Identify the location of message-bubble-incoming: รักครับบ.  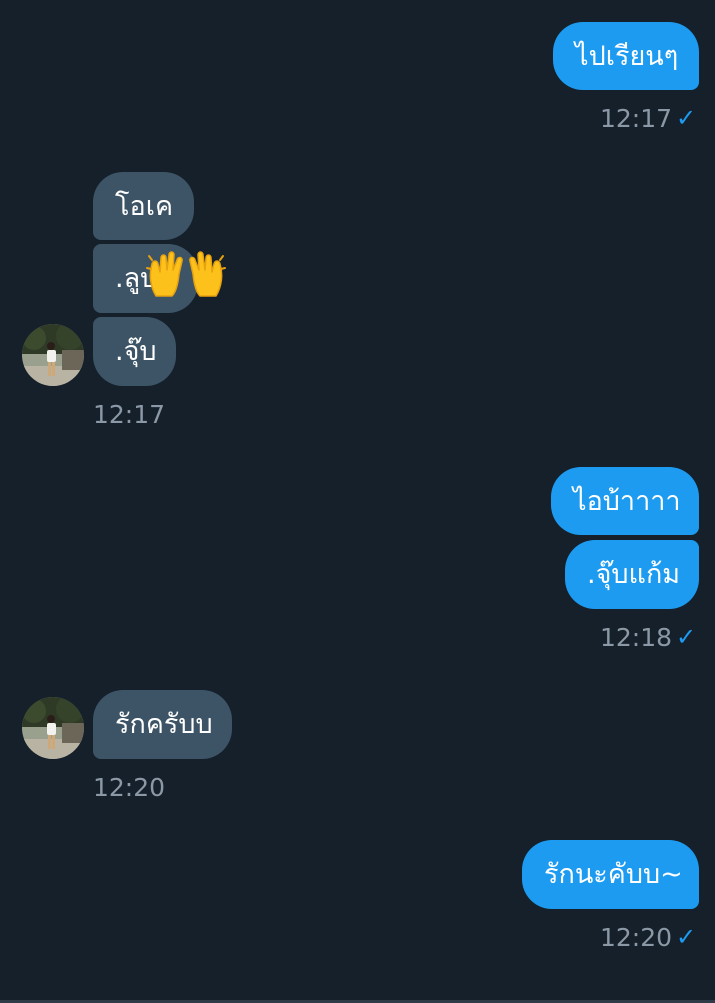
(162, 724).